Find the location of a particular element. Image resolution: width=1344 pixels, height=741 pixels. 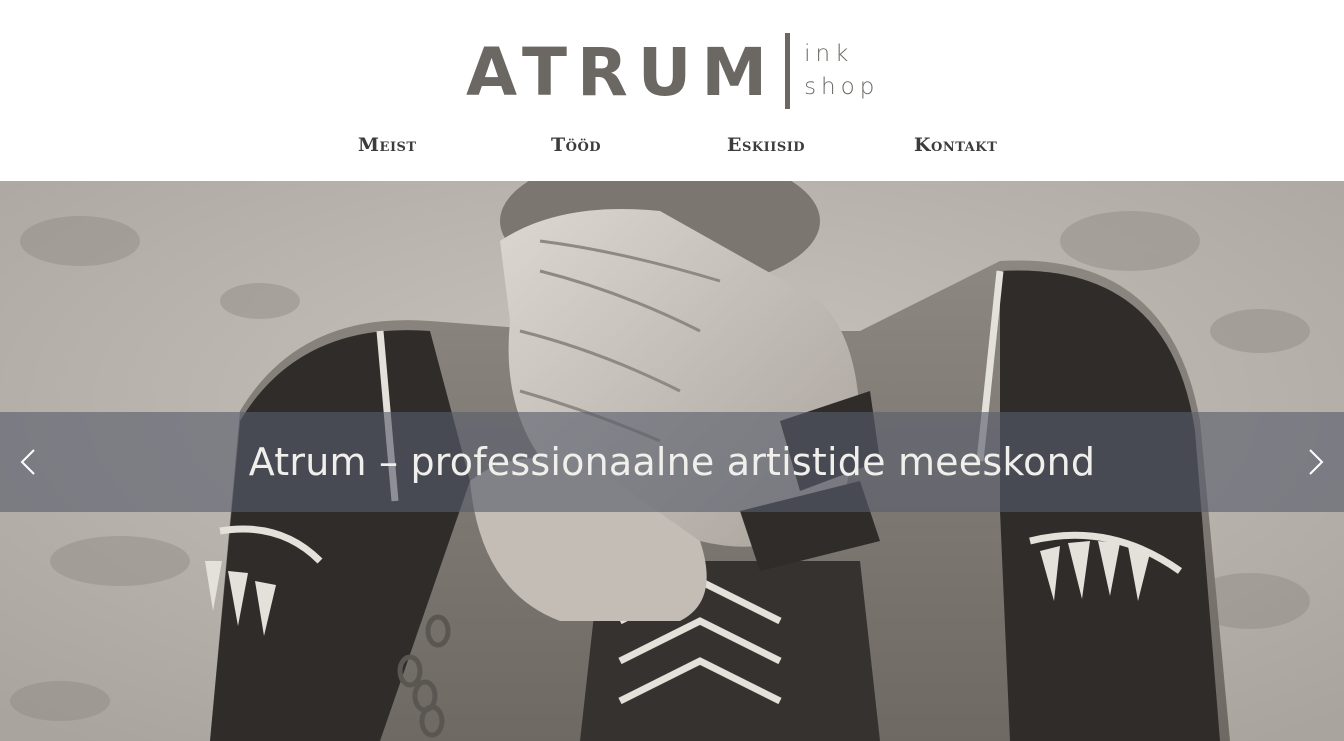

slider-prev-button is located at coordinates (29, 462).